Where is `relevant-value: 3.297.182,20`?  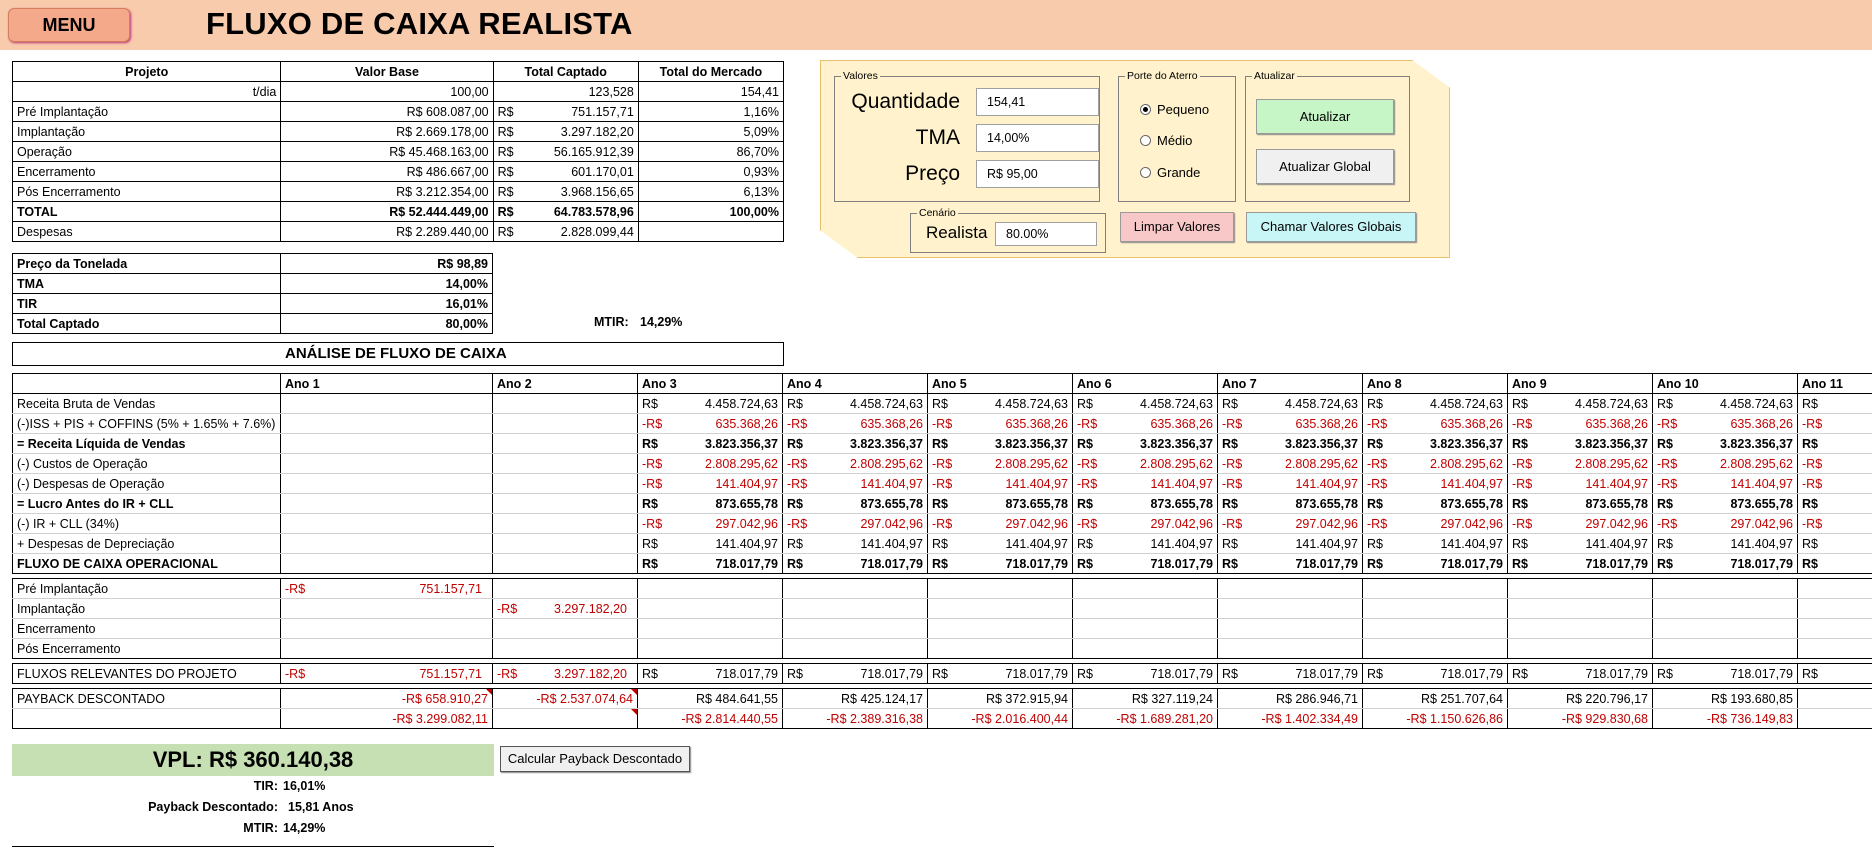 relevant-value: 3.297.182,20 is located at coordinates (590, 673).